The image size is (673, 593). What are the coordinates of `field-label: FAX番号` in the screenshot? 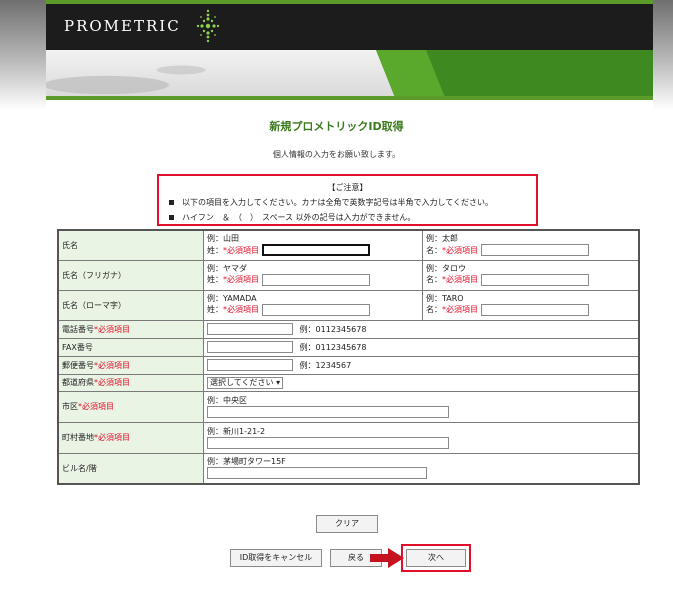 It's located at (130, 347).